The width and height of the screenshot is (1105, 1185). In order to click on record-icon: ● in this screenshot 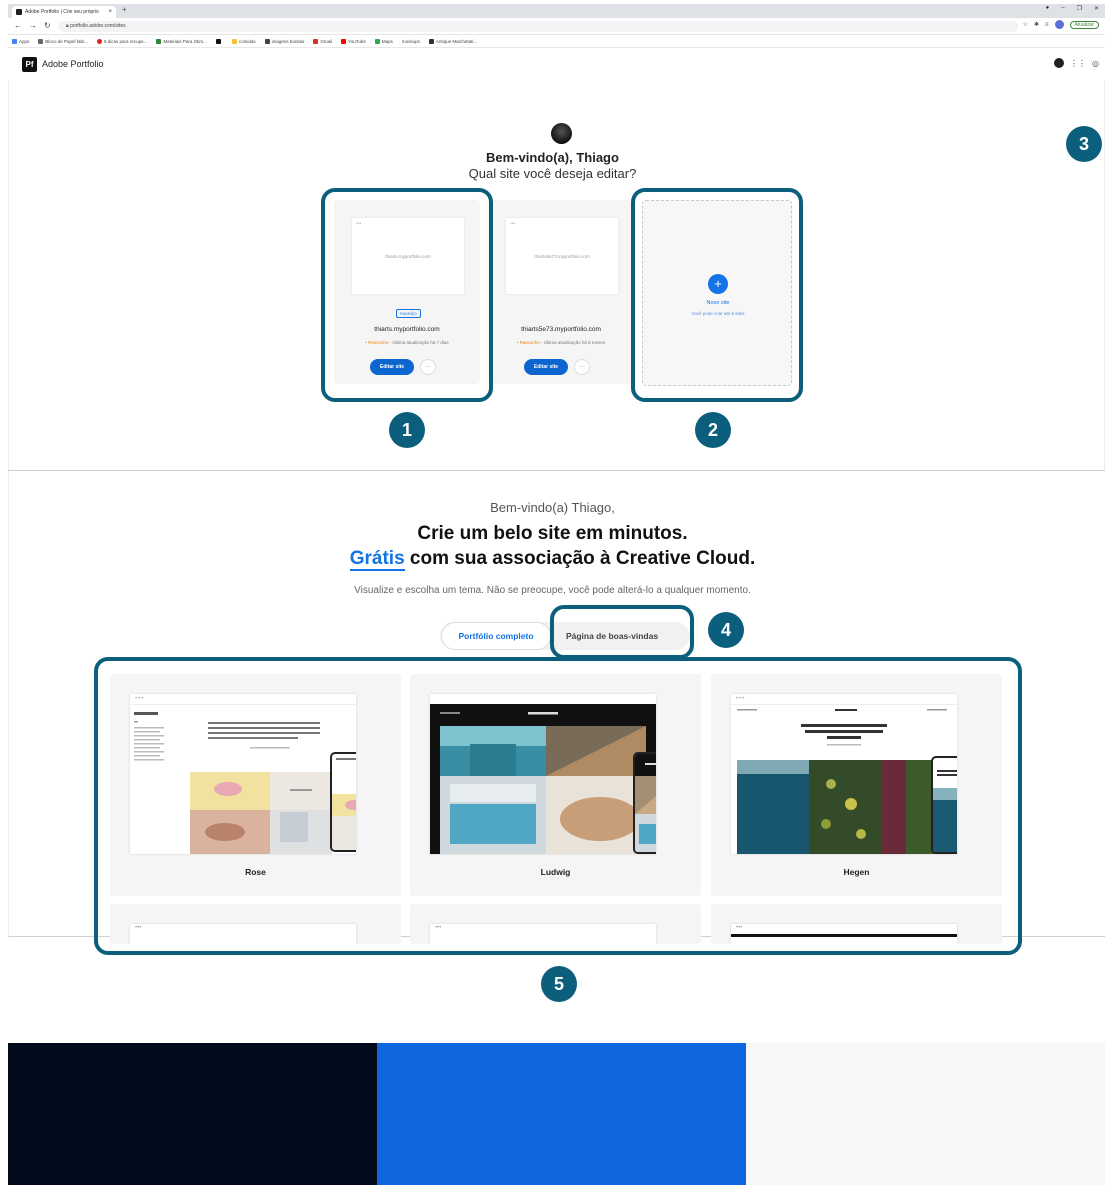, I will do `click(1048, 8)`.